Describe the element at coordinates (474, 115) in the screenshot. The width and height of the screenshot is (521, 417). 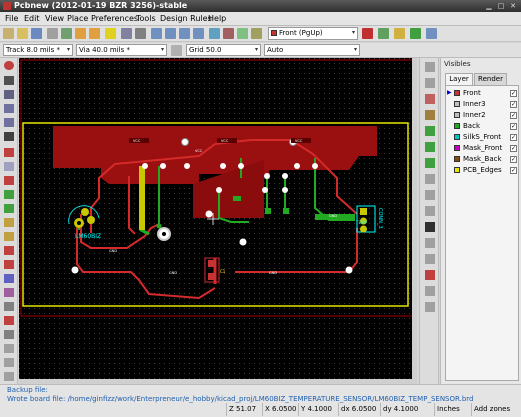
I see `layer-name: Inner2` at that location.